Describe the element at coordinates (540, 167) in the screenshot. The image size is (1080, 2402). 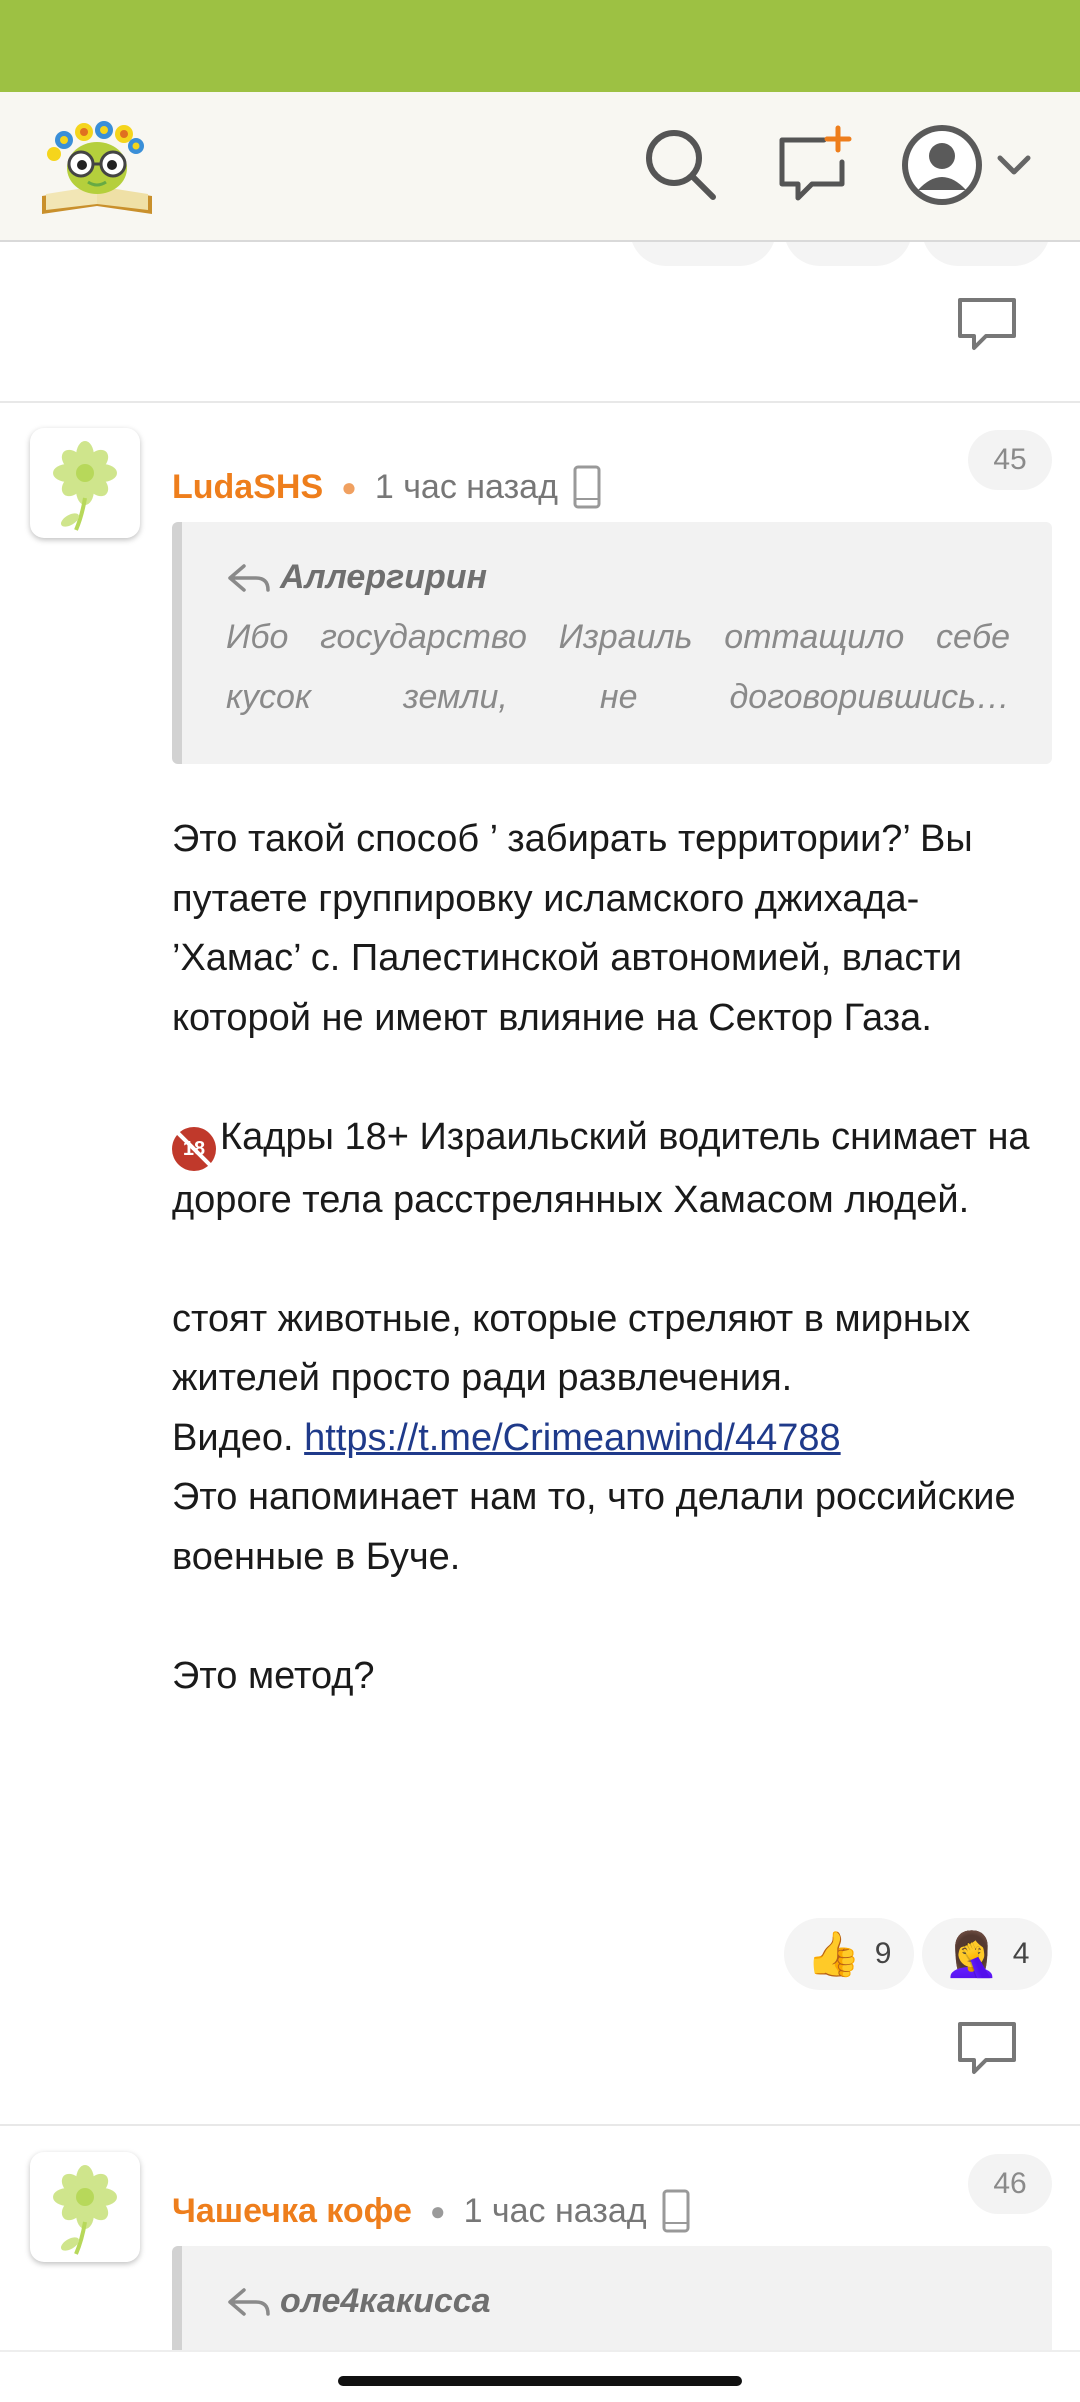
I see `app-header` at that location.